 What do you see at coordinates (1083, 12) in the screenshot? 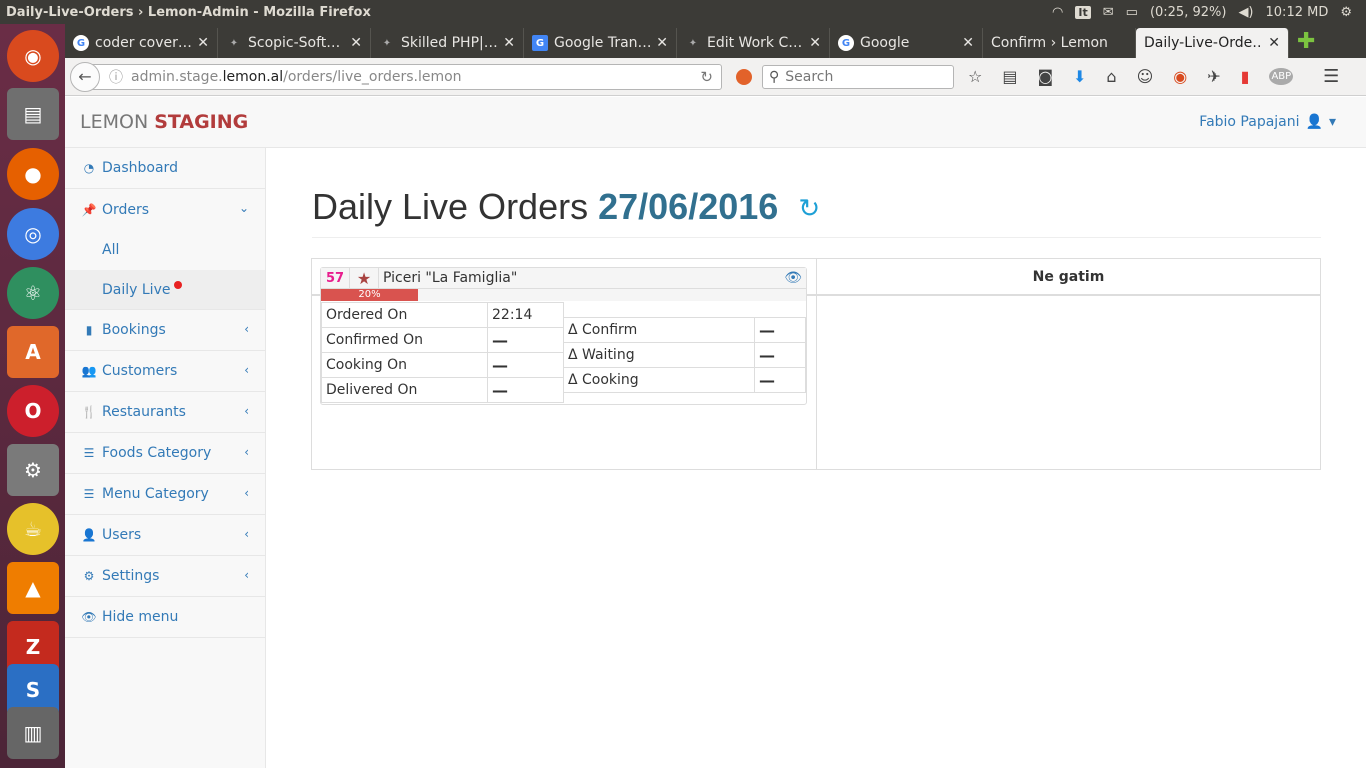
I see `keyboard-layout-indicator: It` at bounding box center [1083, 12].